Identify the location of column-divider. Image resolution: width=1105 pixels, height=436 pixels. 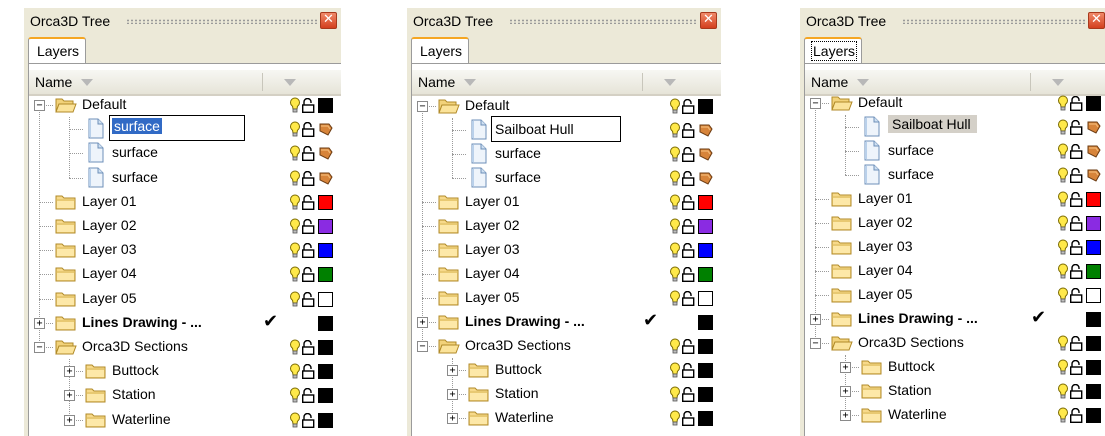
(1030, 82).